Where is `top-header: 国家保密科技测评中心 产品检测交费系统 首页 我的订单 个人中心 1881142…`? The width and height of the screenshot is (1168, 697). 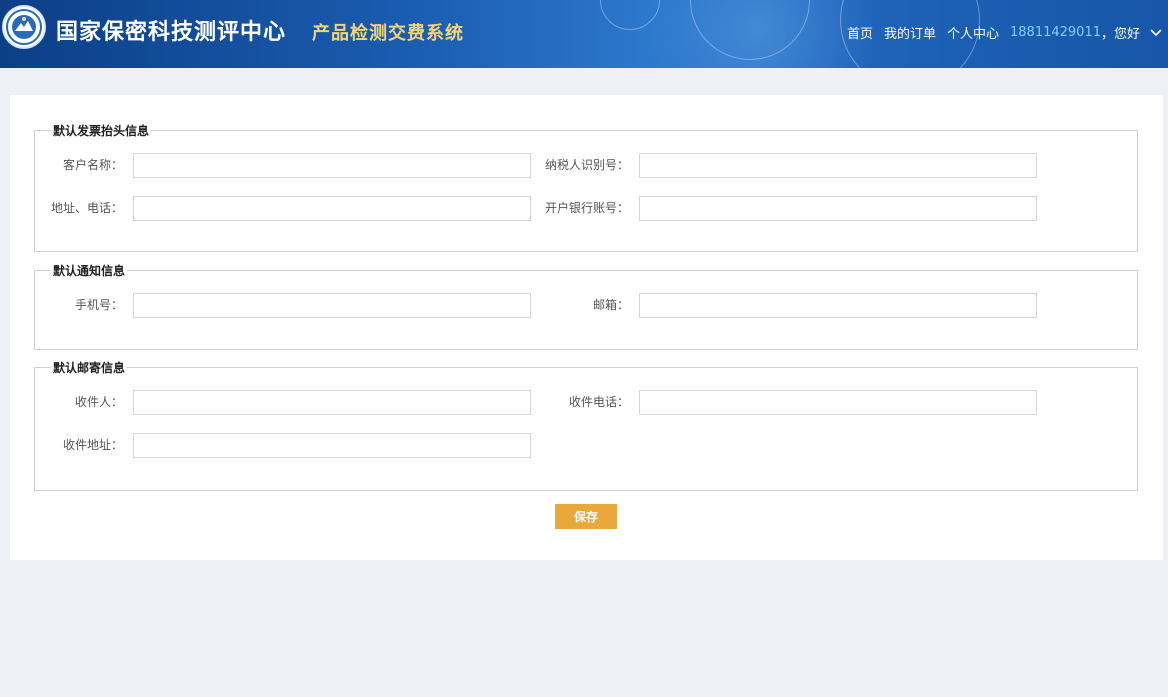
top-header: 国家保密科技测评中心 产品检测交费系统 首页 我的订单 个人中心 1881142… is located at coordinates (584, 34).